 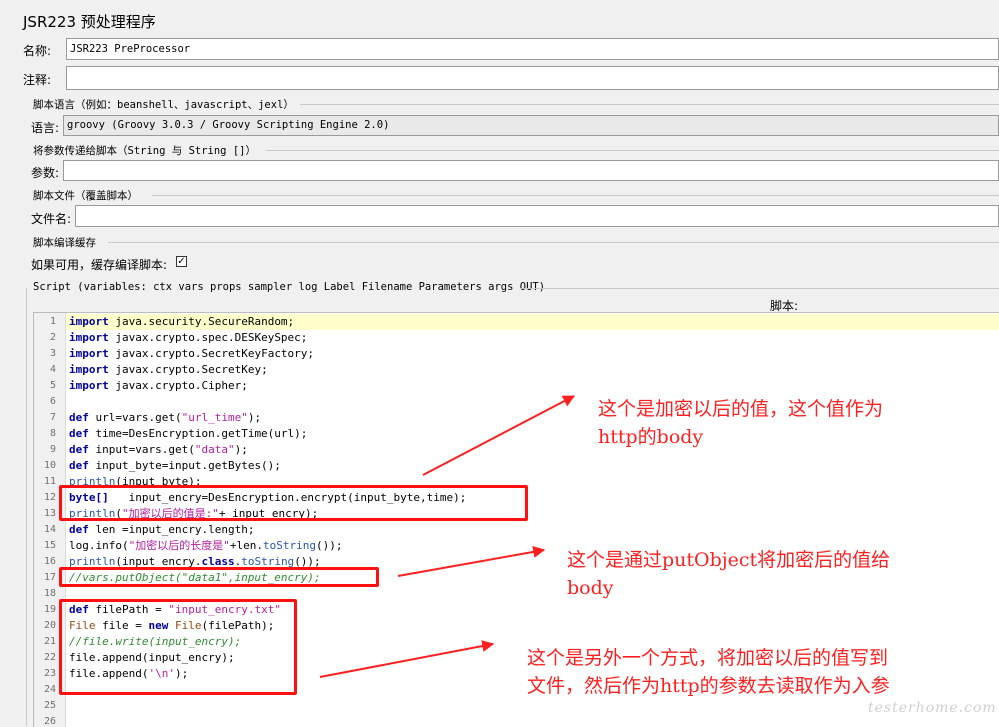 I want to click on arrow-putobject, so click(x=471, y=561).